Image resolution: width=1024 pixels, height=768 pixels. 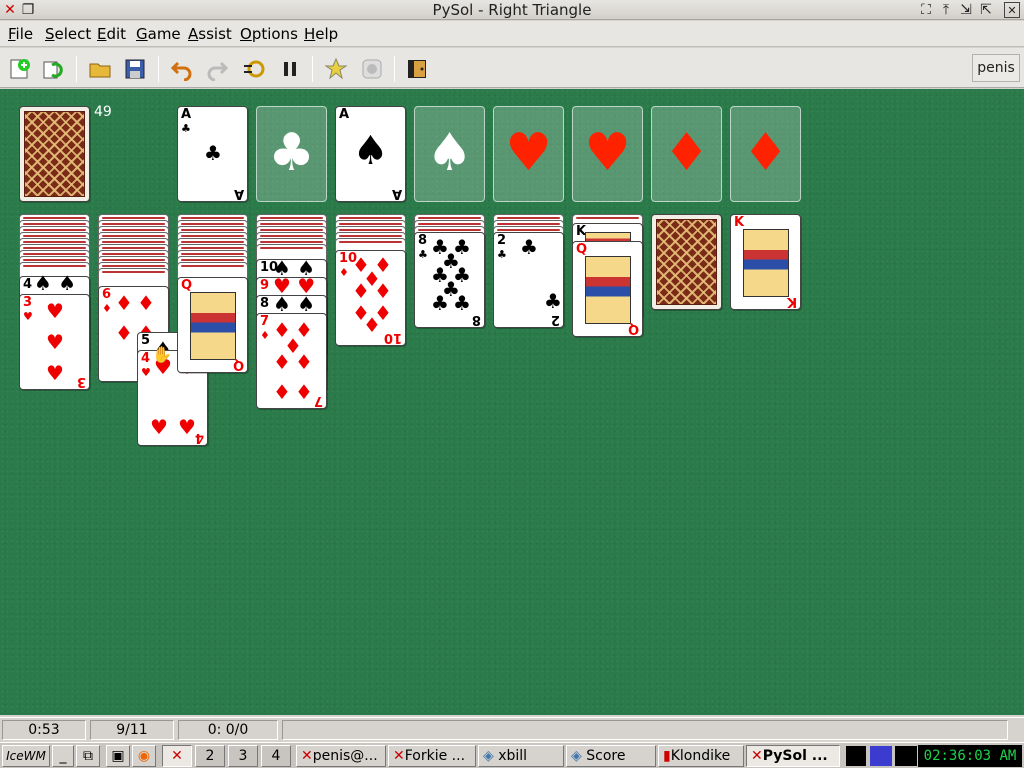 What do you see at coordinates (765, 154) in the screenshot?
I see `foundation-diamonds-2: ♦` at bounding box center [765, 154].